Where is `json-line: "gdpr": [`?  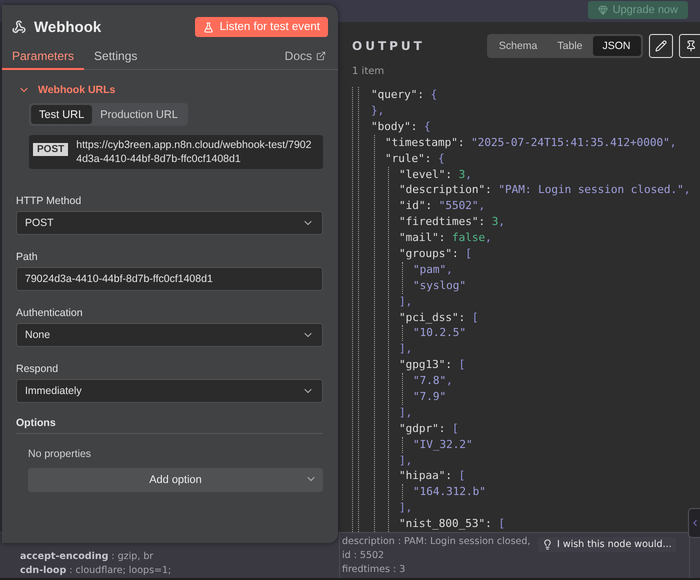
json-line: "gdpr": [ is located at coordinates (429, 428).